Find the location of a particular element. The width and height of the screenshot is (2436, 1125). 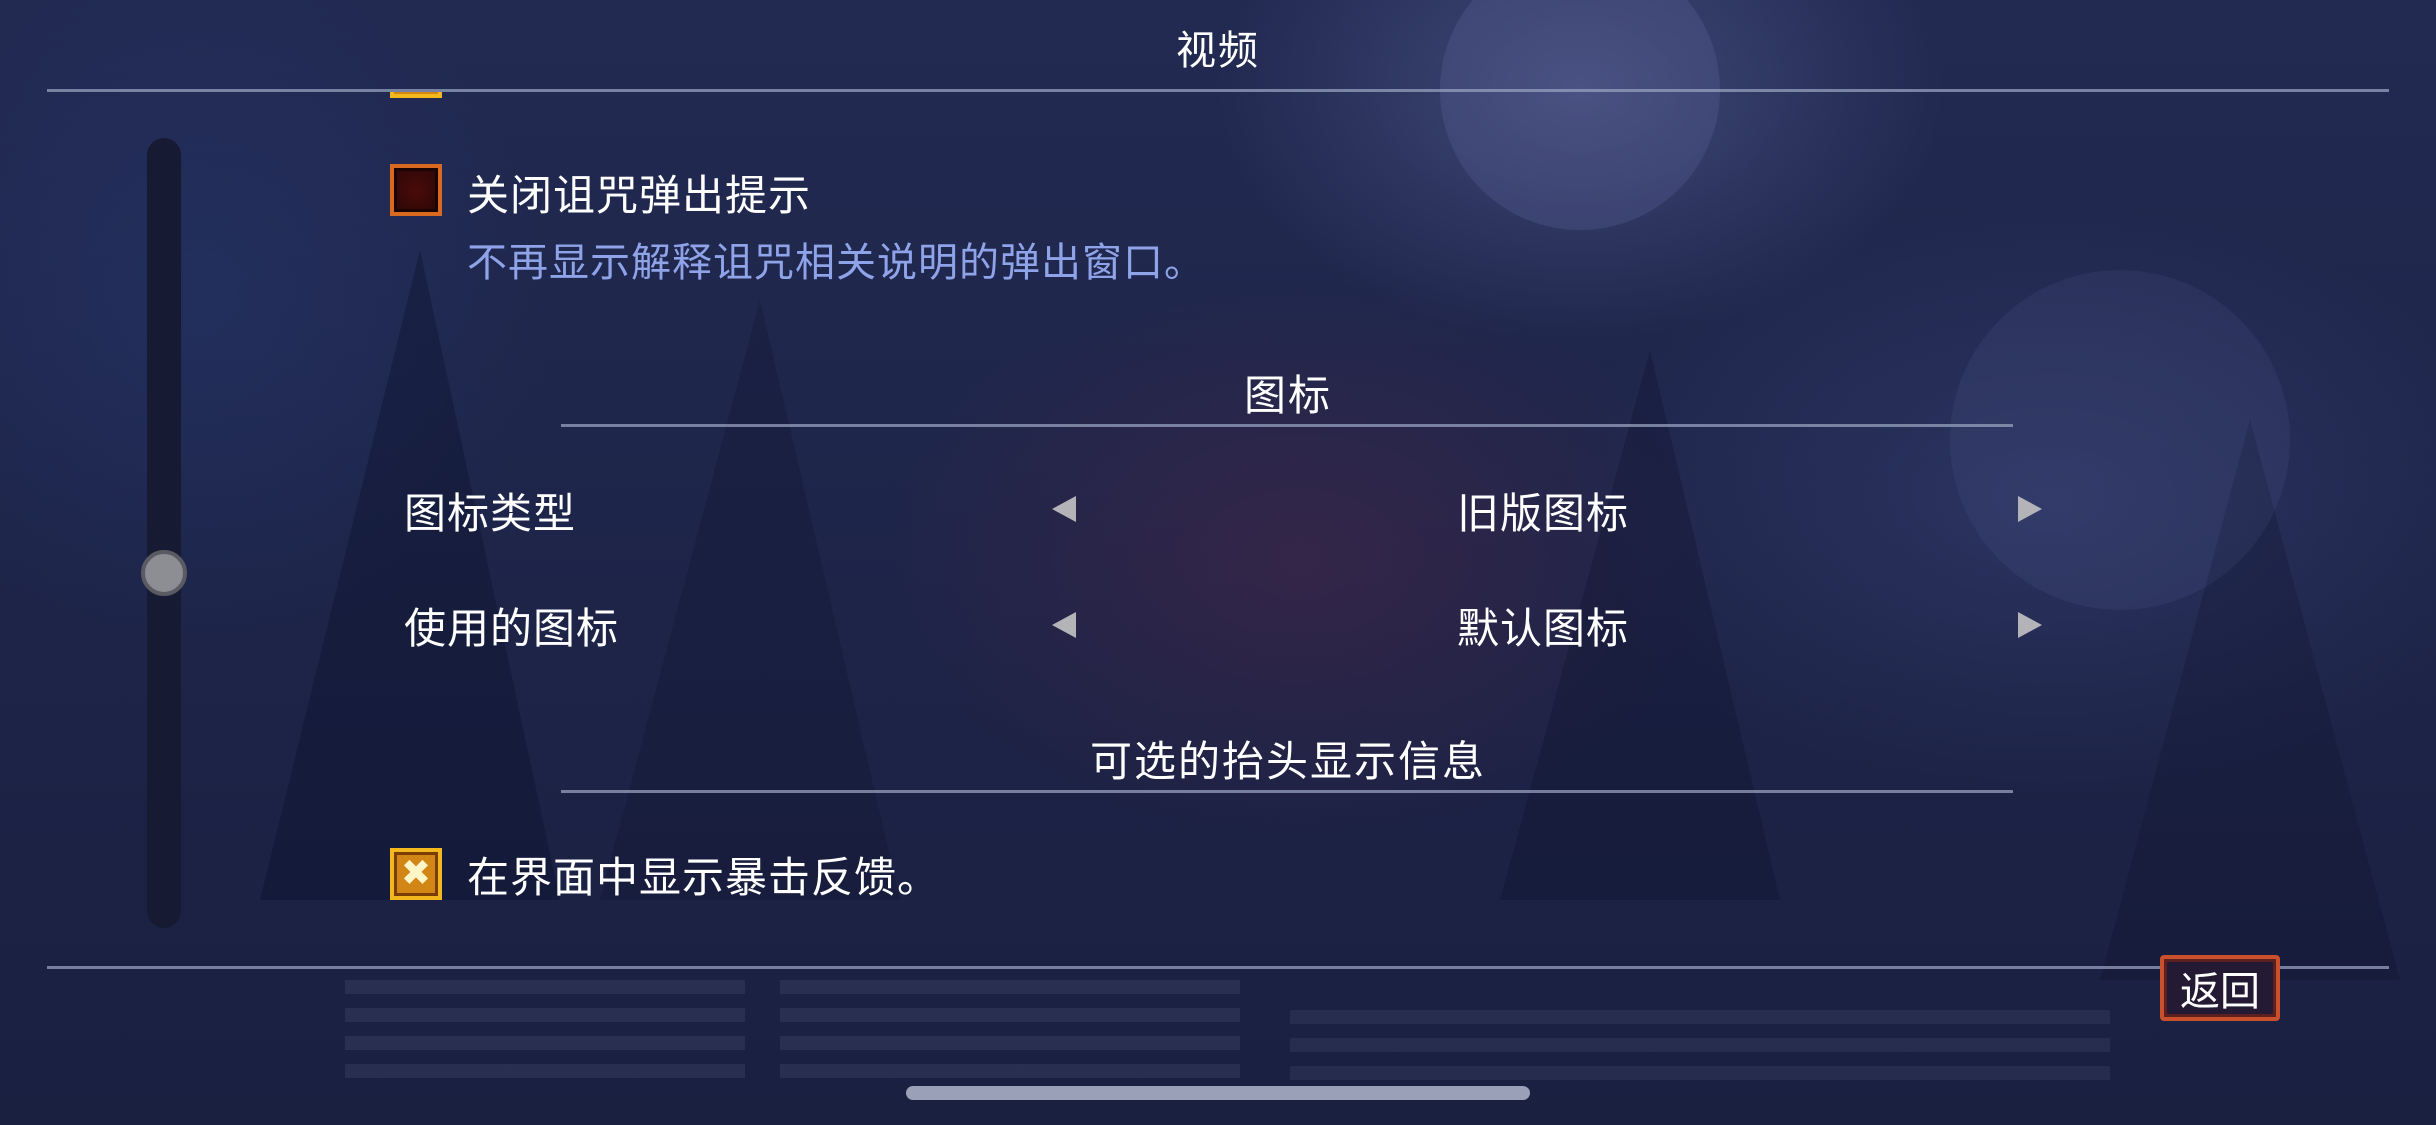

icon-used-next-arrow-icon is located at coordinates (2030, 625).